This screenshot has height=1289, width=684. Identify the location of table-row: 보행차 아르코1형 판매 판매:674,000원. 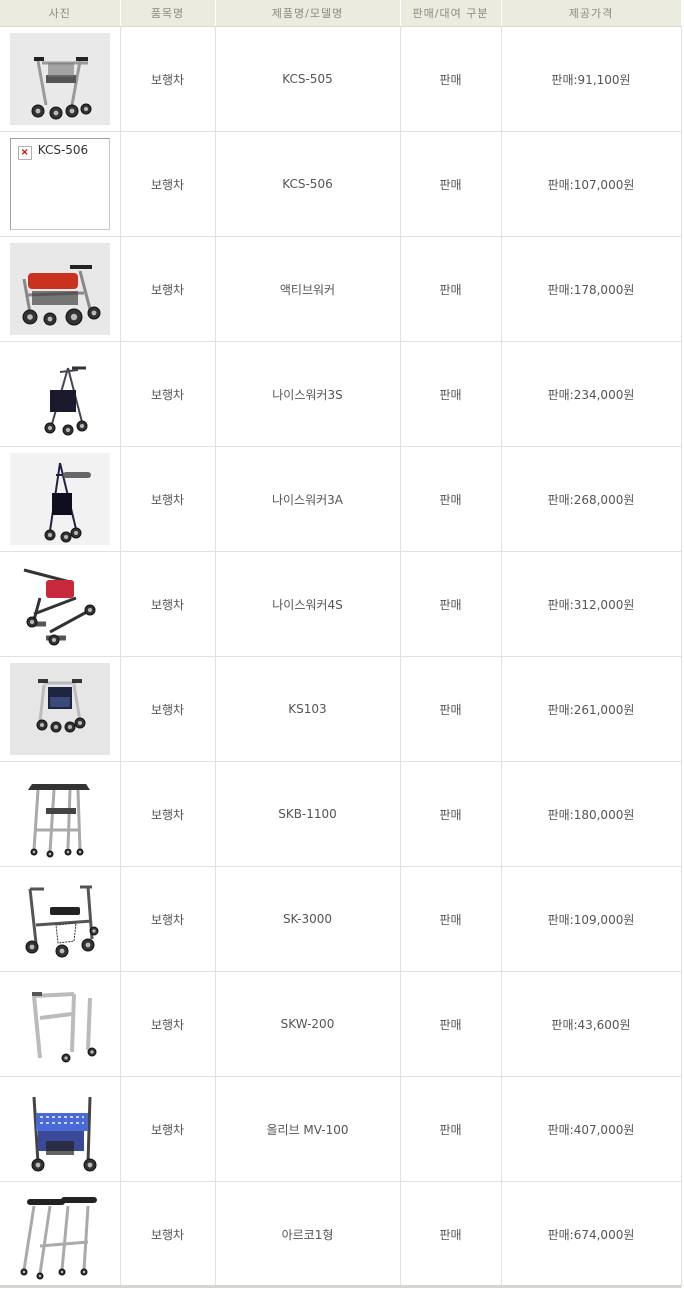
(341, 1234).